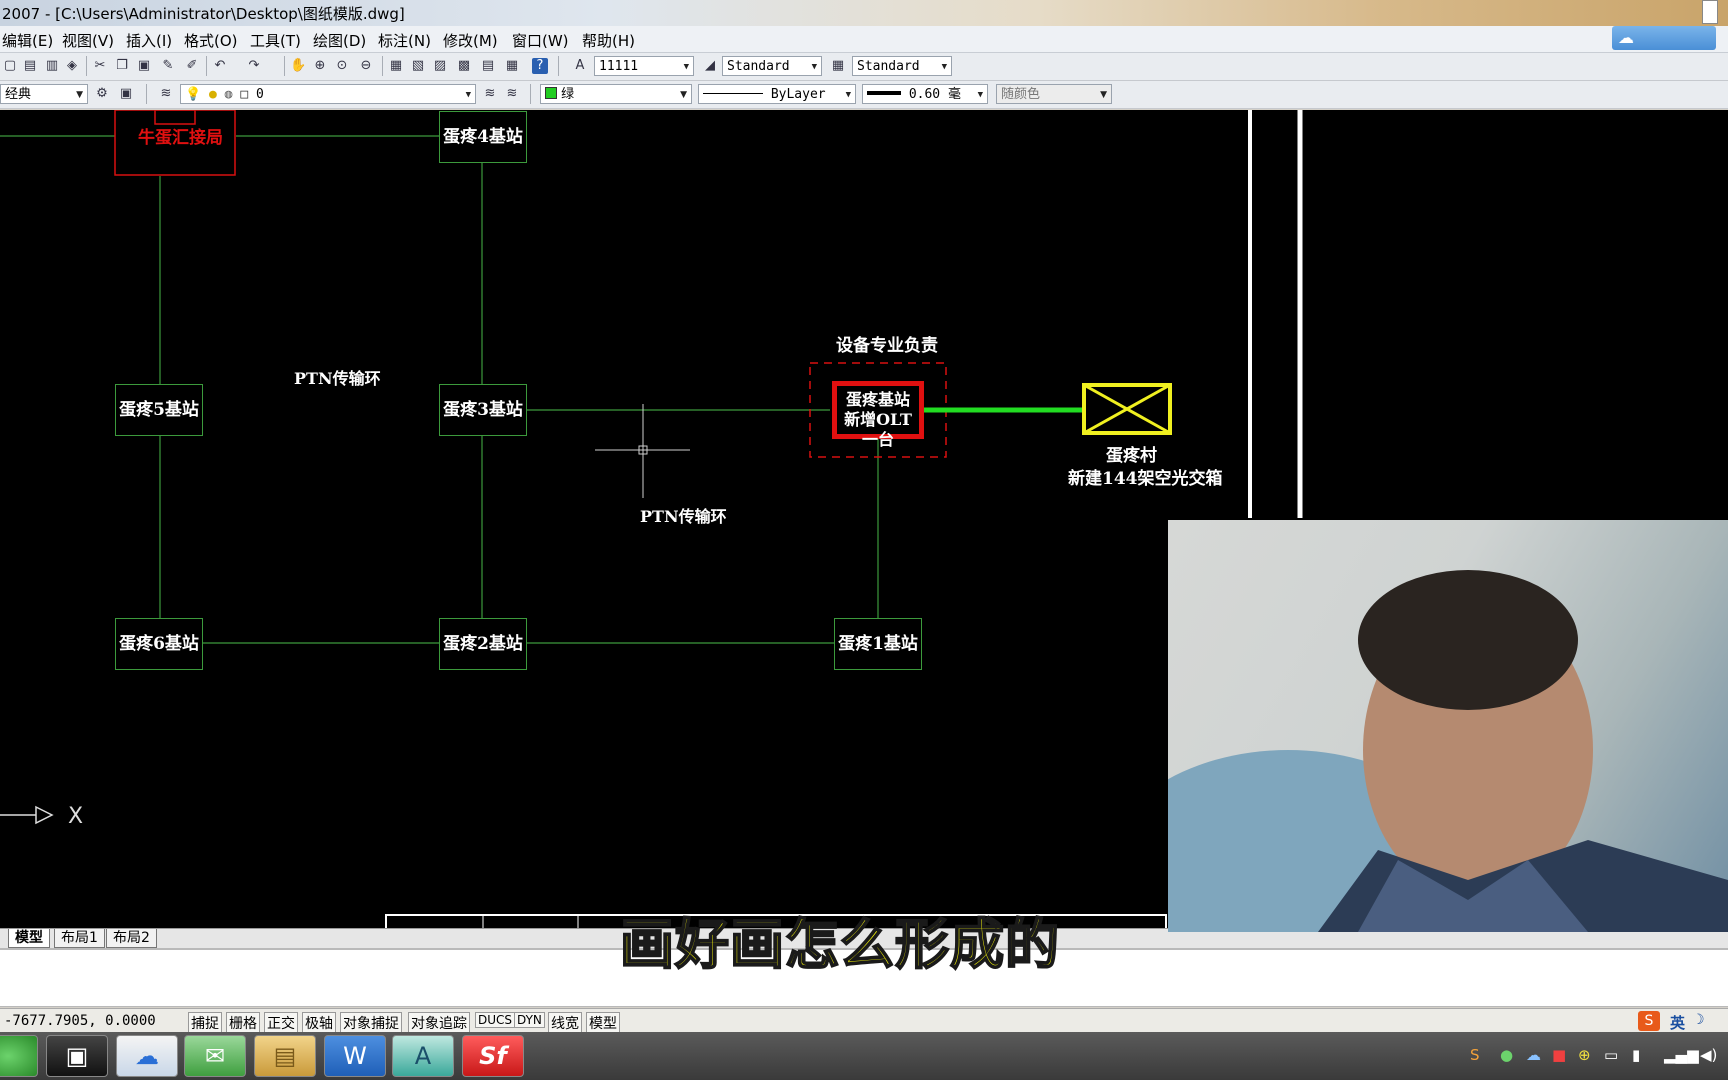 This screenshot has width=1728, height=1080. I want to click on polar-toggle: 极轴, so click(319, 1023).